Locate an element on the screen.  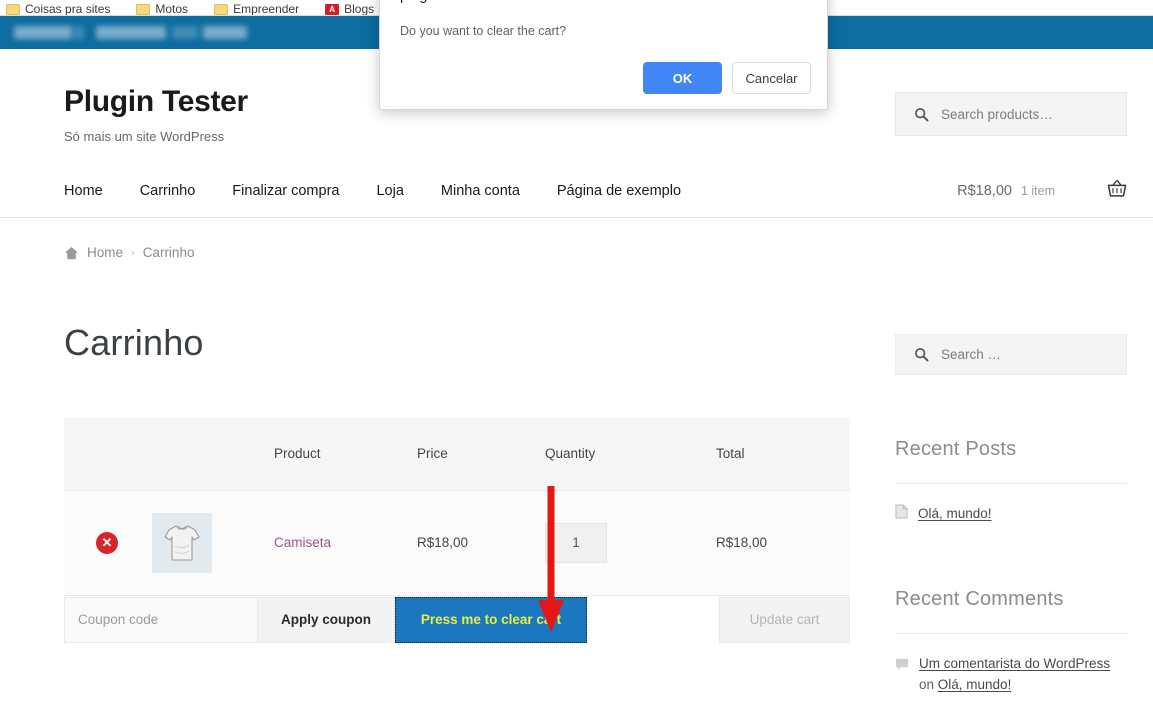
home-icon is located at coordinates (71, 253).